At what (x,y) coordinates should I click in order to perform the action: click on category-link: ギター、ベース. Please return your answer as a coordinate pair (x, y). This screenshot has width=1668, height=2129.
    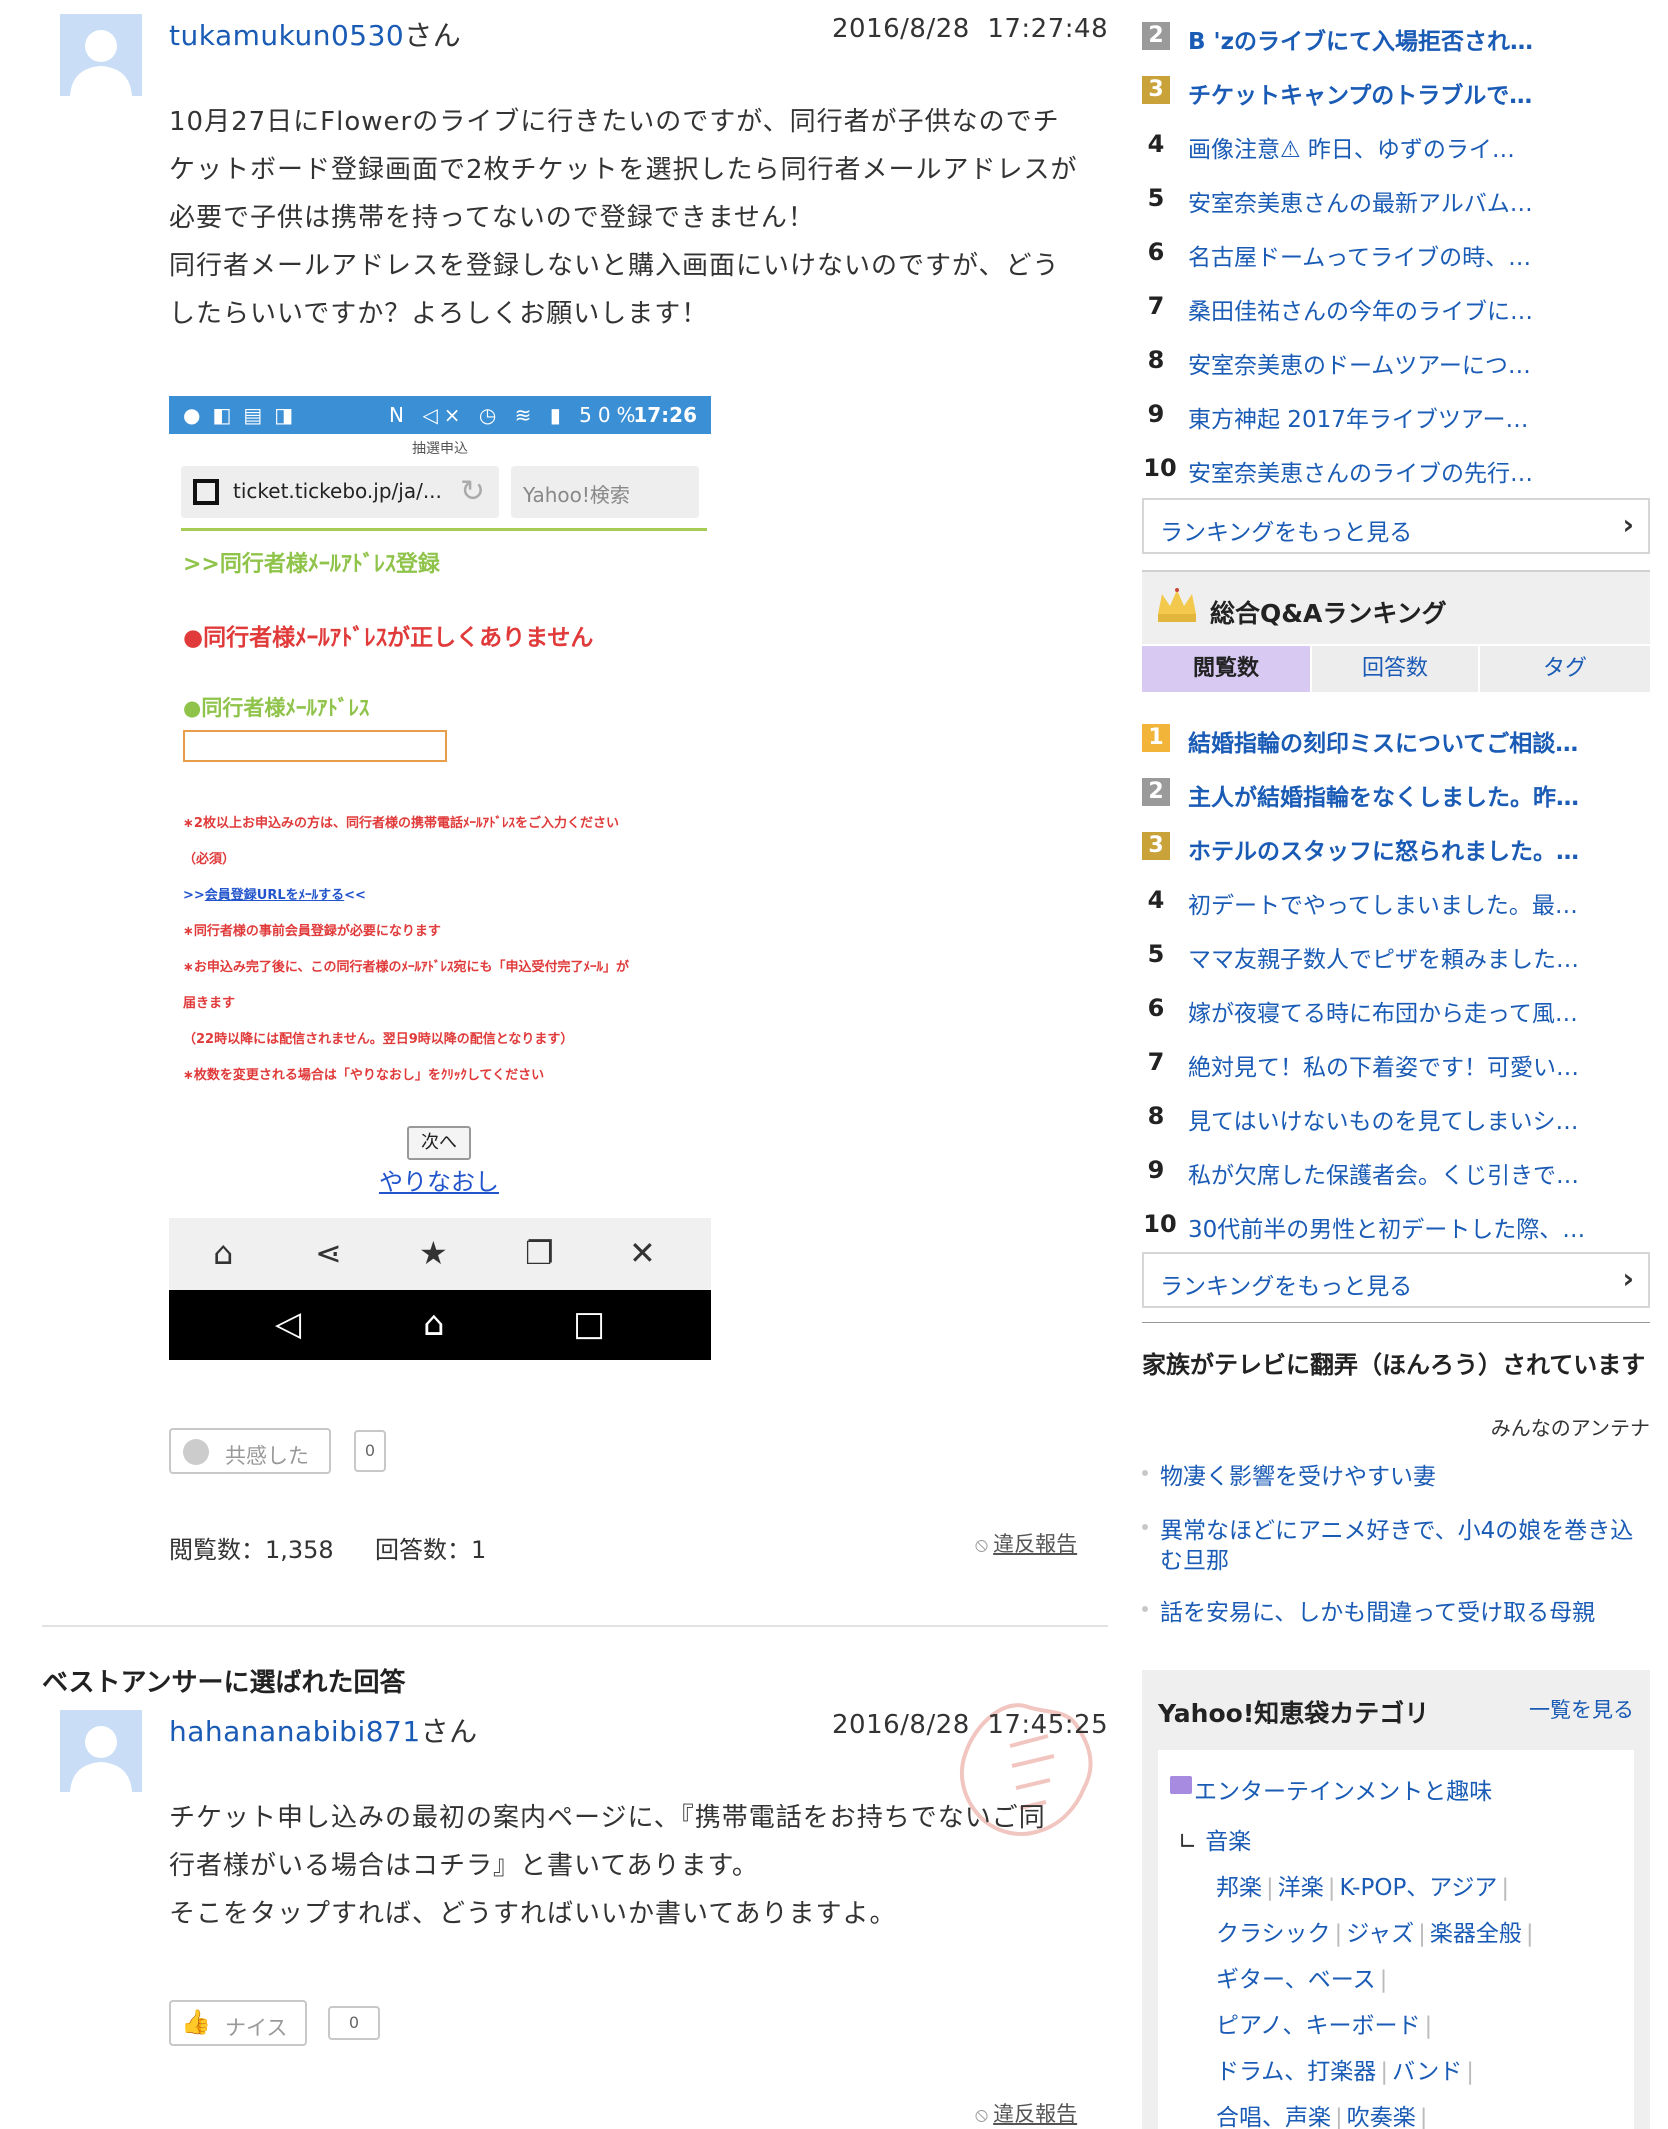
    Looking at the image, I should click on (1296, 1980).